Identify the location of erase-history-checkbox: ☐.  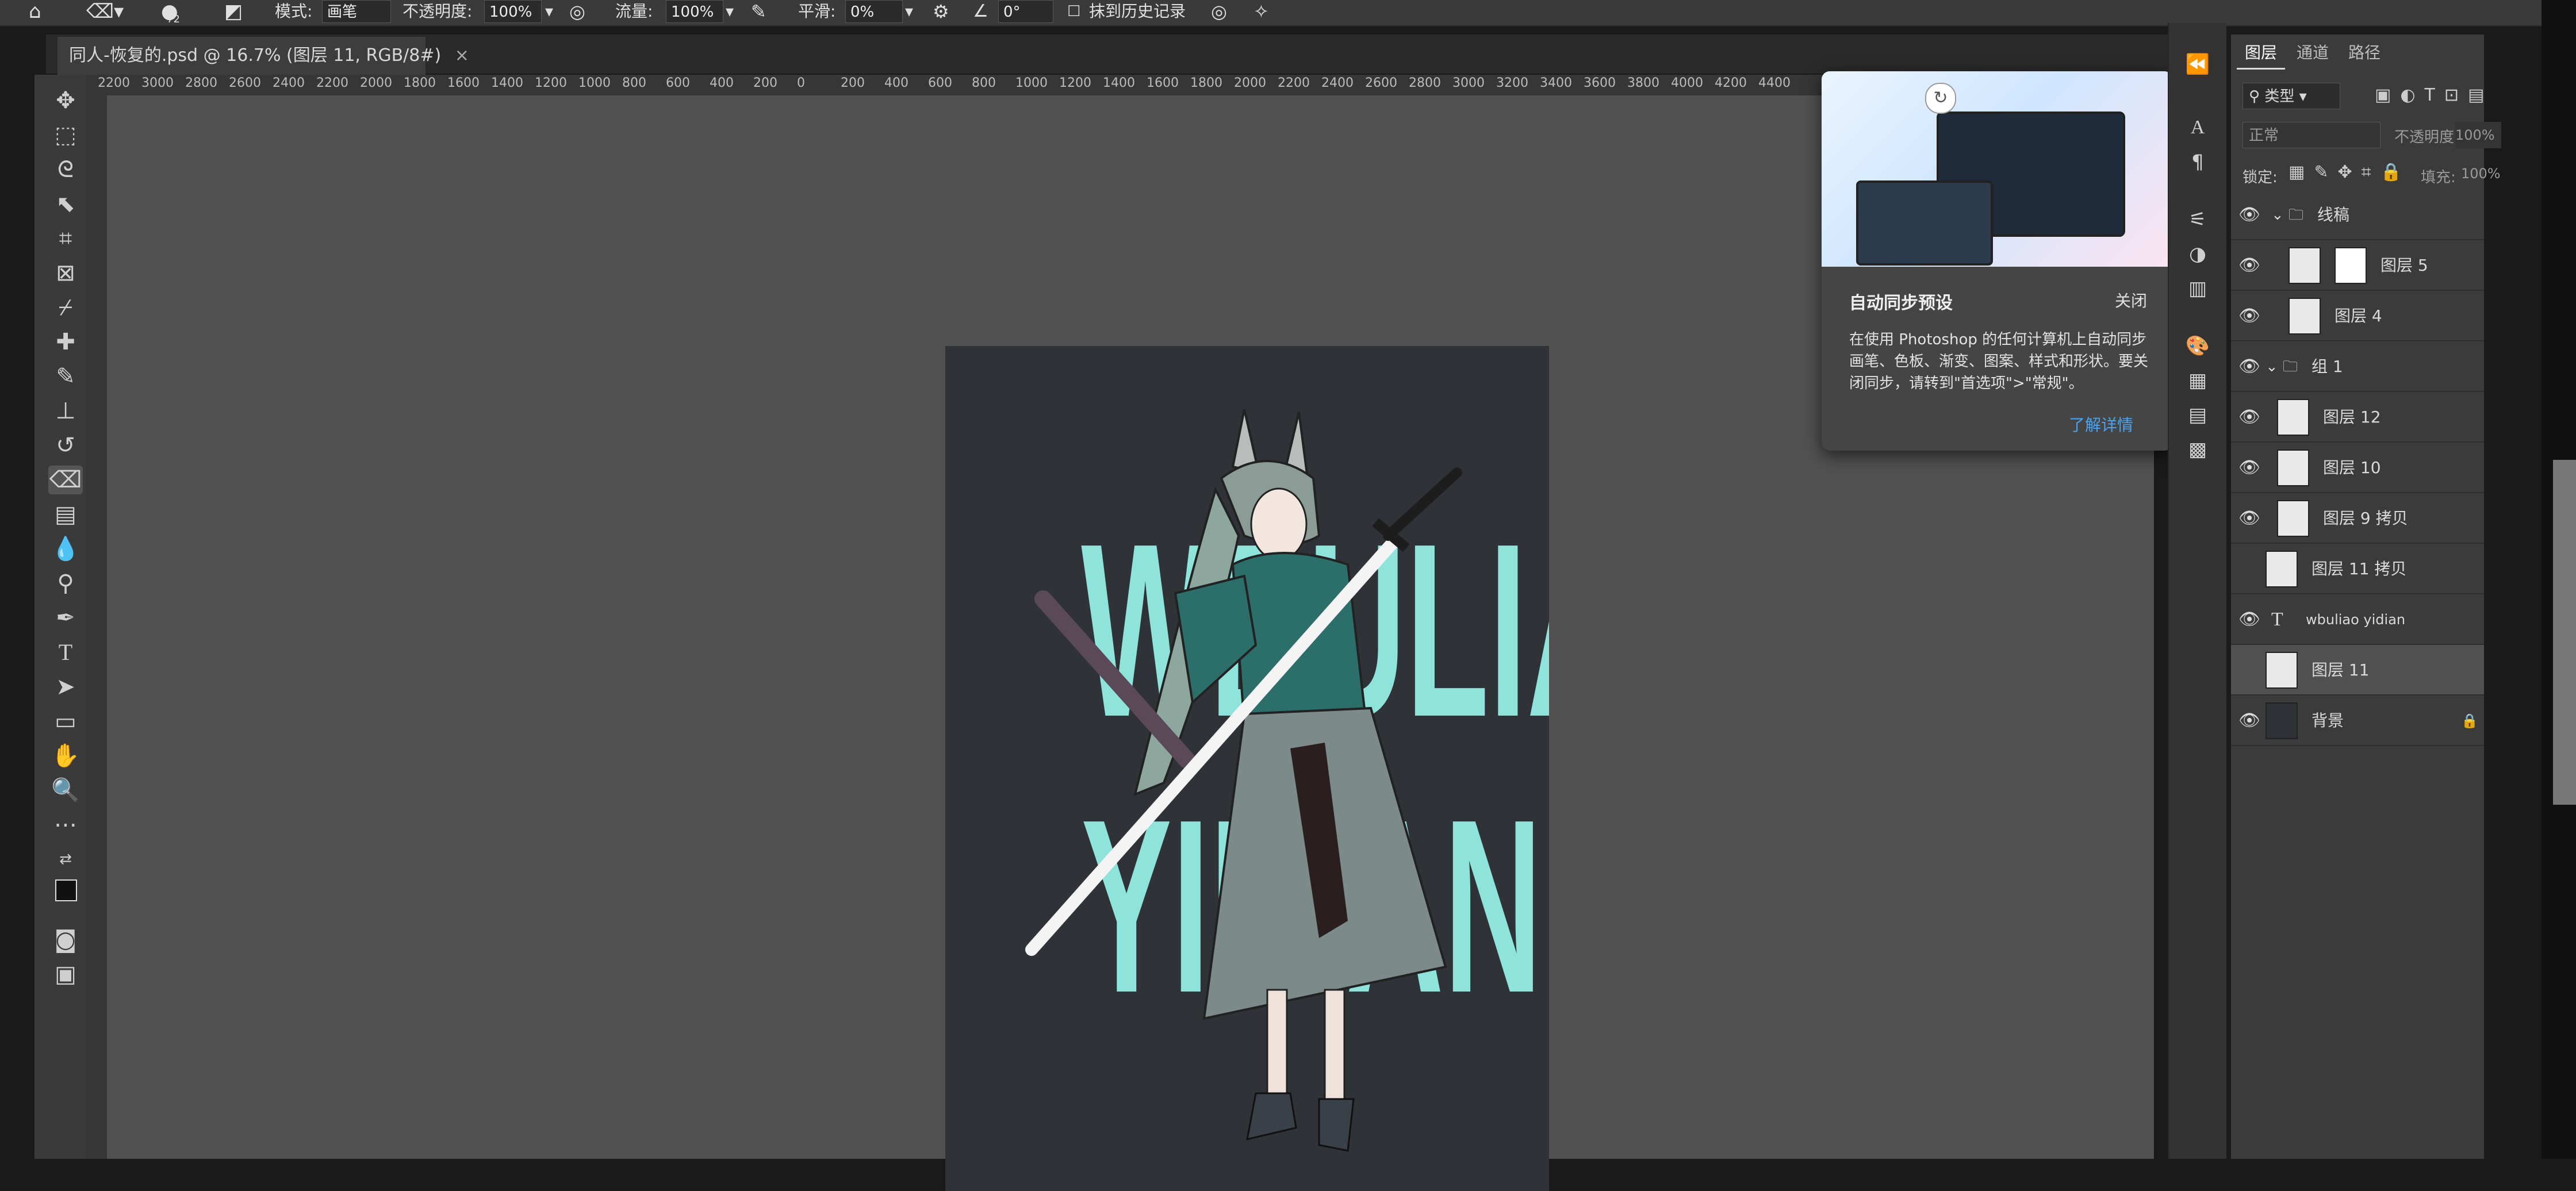
(1073, 11).